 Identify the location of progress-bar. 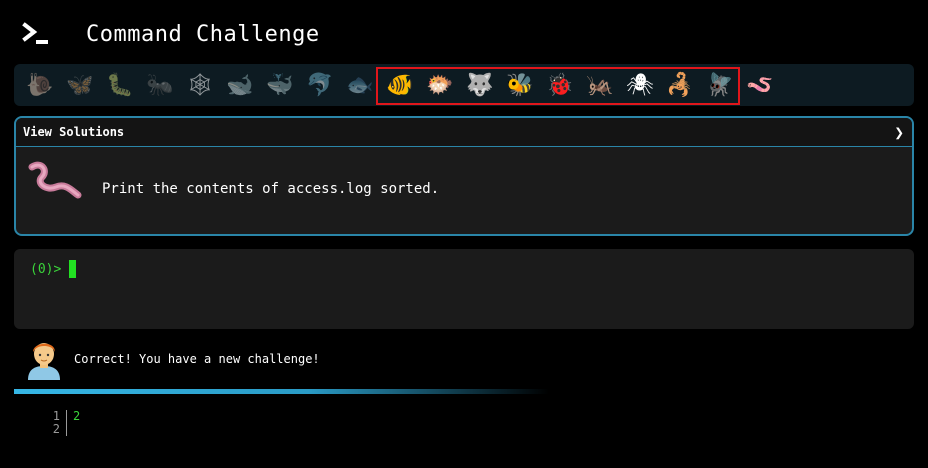
(281, 391).